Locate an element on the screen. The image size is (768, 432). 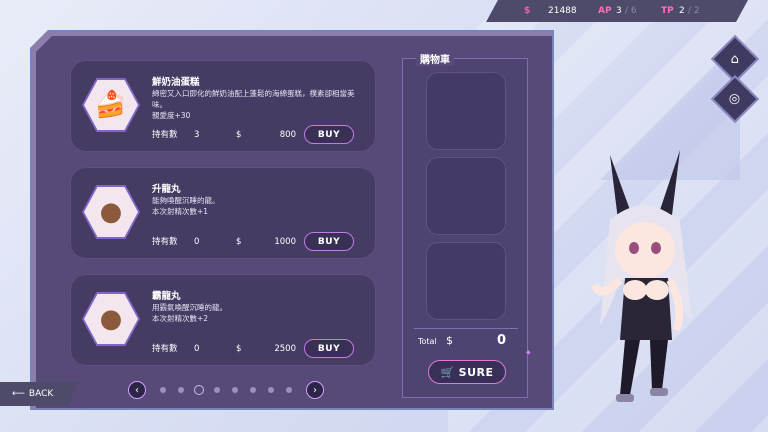
face is located at coordinates (645, 250).